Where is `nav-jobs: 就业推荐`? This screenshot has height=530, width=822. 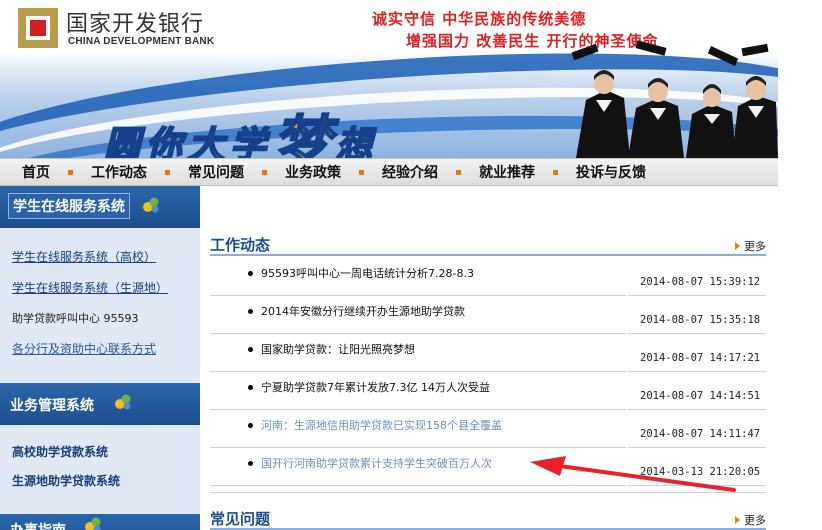
nav-jobs: 就业推荐 is located at coordinates (507, 172).